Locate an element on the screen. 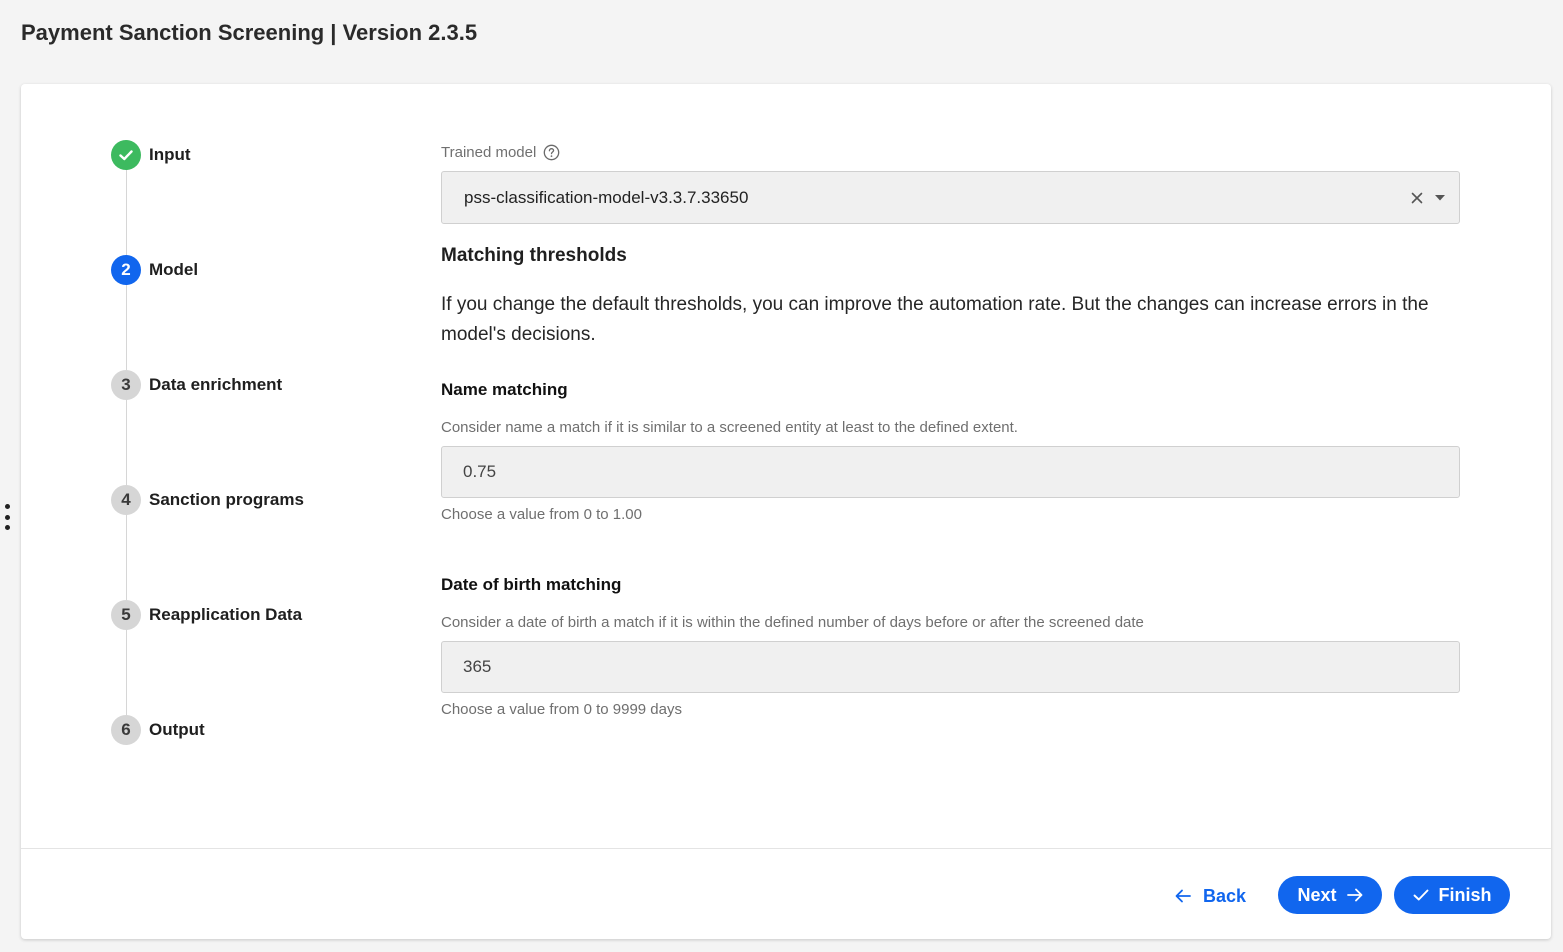 The image size is (1563, 952). back-button: Back is located at coordinates (1210, 896).